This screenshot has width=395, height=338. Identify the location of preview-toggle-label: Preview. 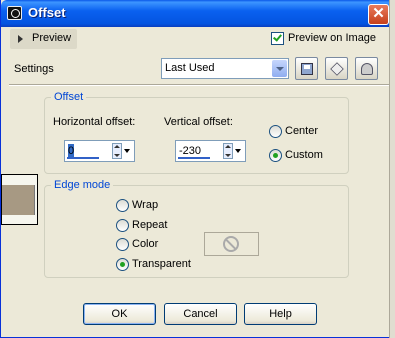
(52, 38).